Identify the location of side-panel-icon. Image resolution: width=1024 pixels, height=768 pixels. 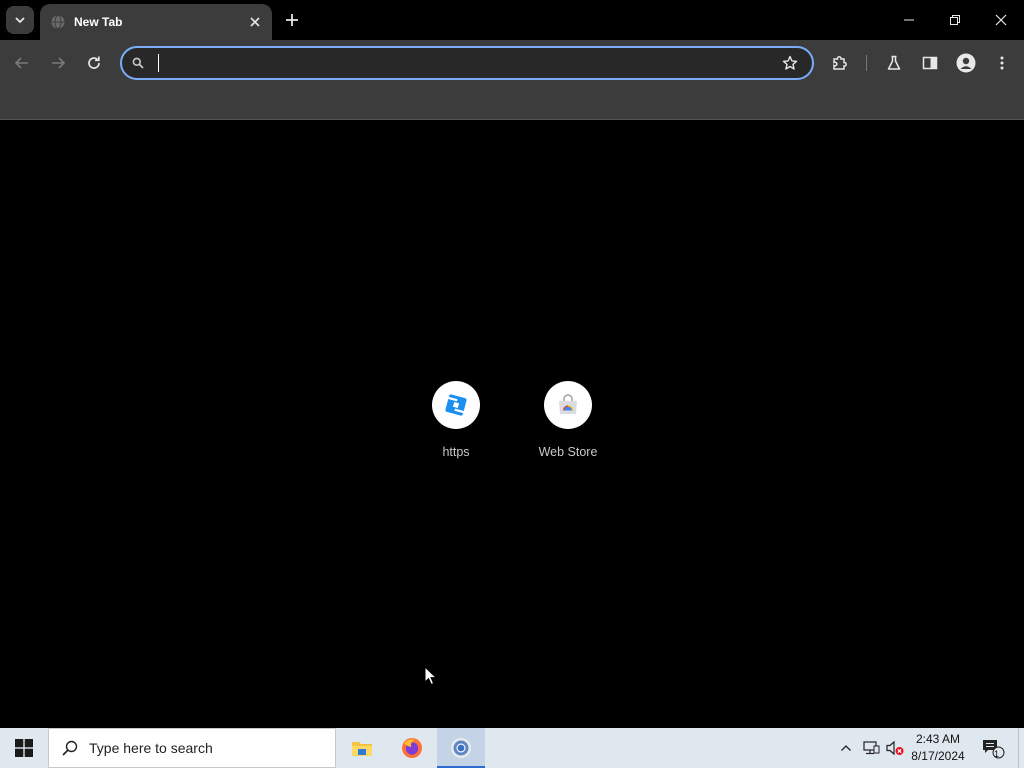
(930, 63).